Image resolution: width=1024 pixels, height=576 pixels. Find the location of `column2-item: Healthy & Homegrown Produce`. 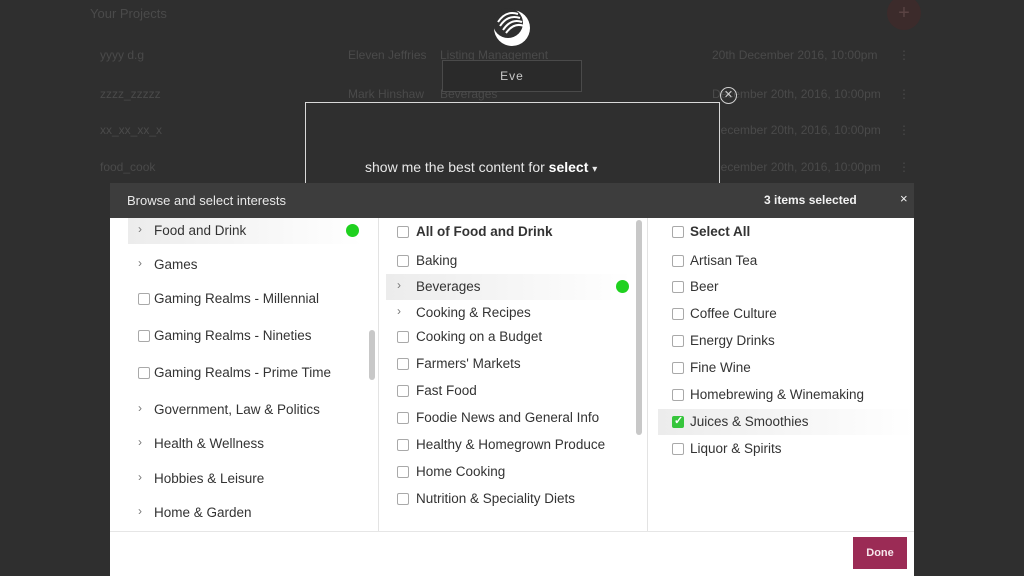

column2-item: Healthy & Homegrown Produce is located at coordinates (509, 445).